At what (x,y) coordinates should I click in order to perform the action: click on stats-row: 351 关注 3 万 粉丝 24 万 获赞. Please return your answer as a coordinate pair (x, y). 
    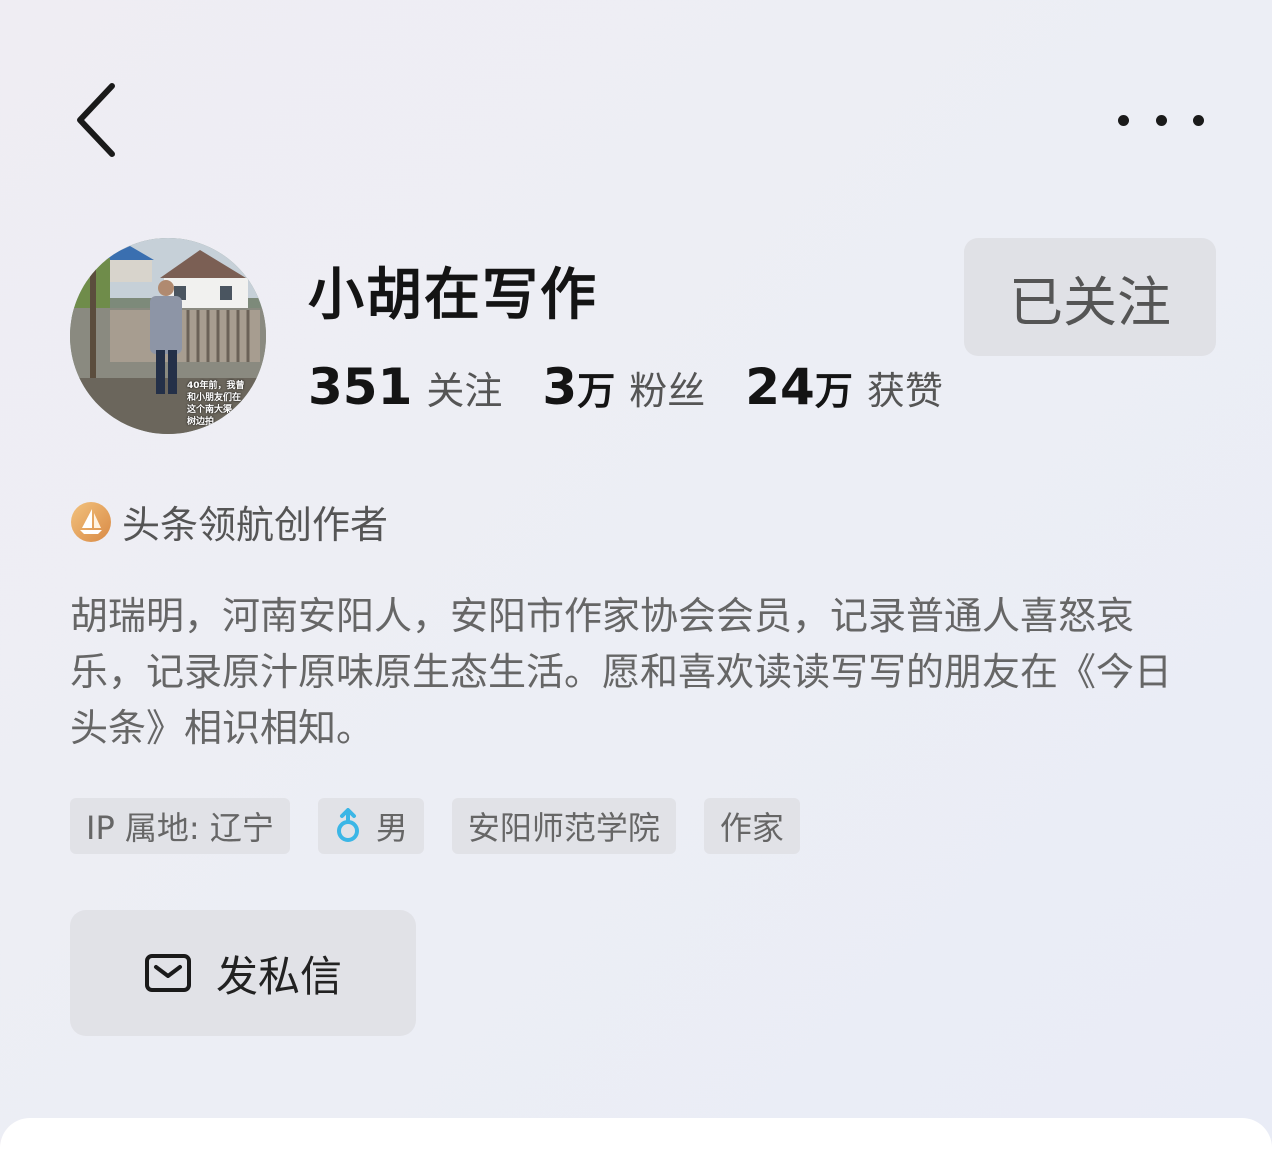
    Looking at the image, I should click on (645, 387).